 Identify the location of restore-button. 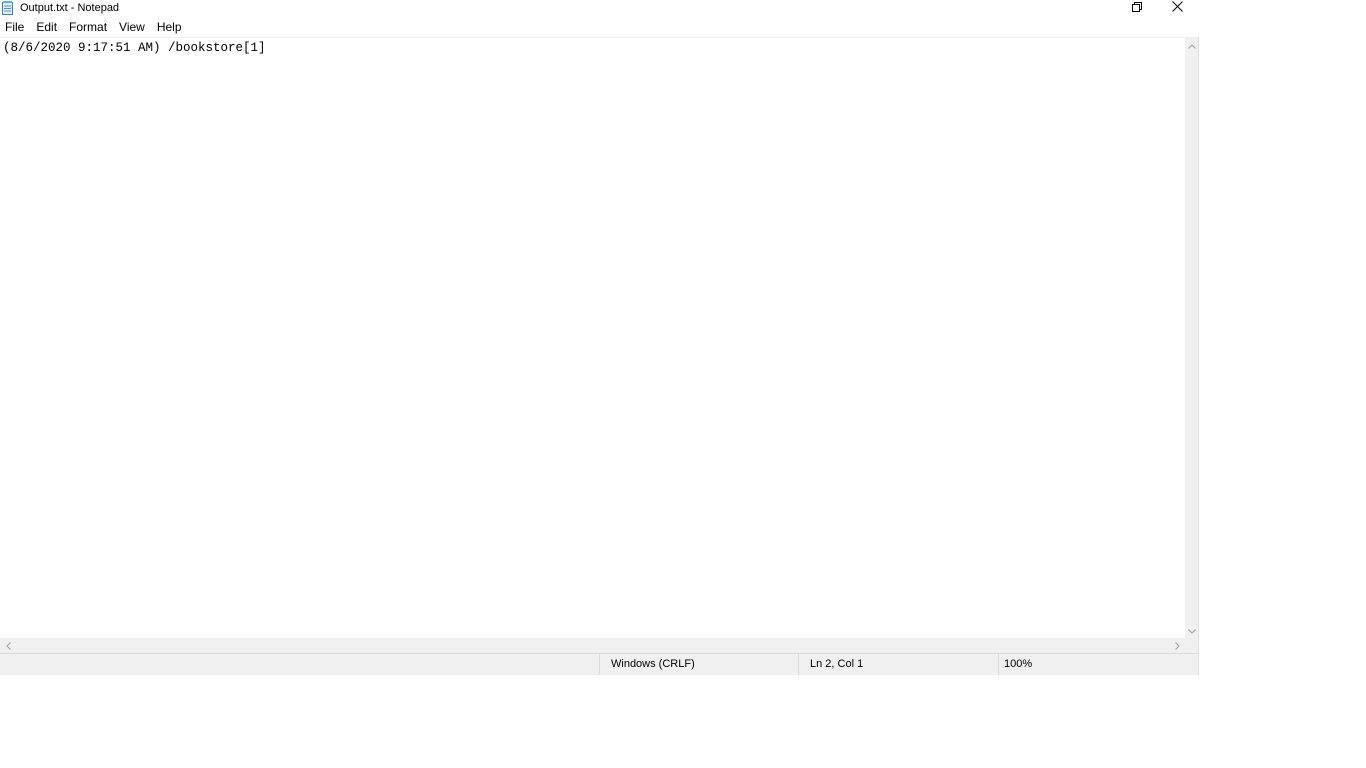
(1137, 8).